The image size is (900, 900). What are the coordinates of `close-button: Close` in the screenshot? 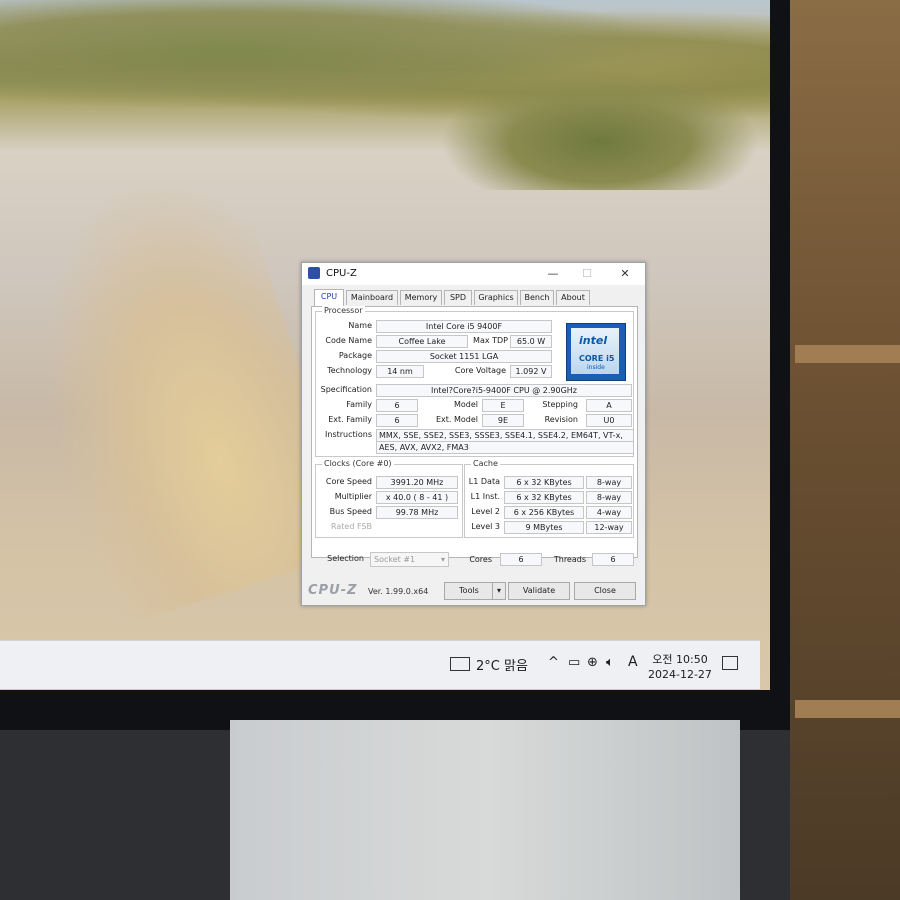 It's located at (605, 591).